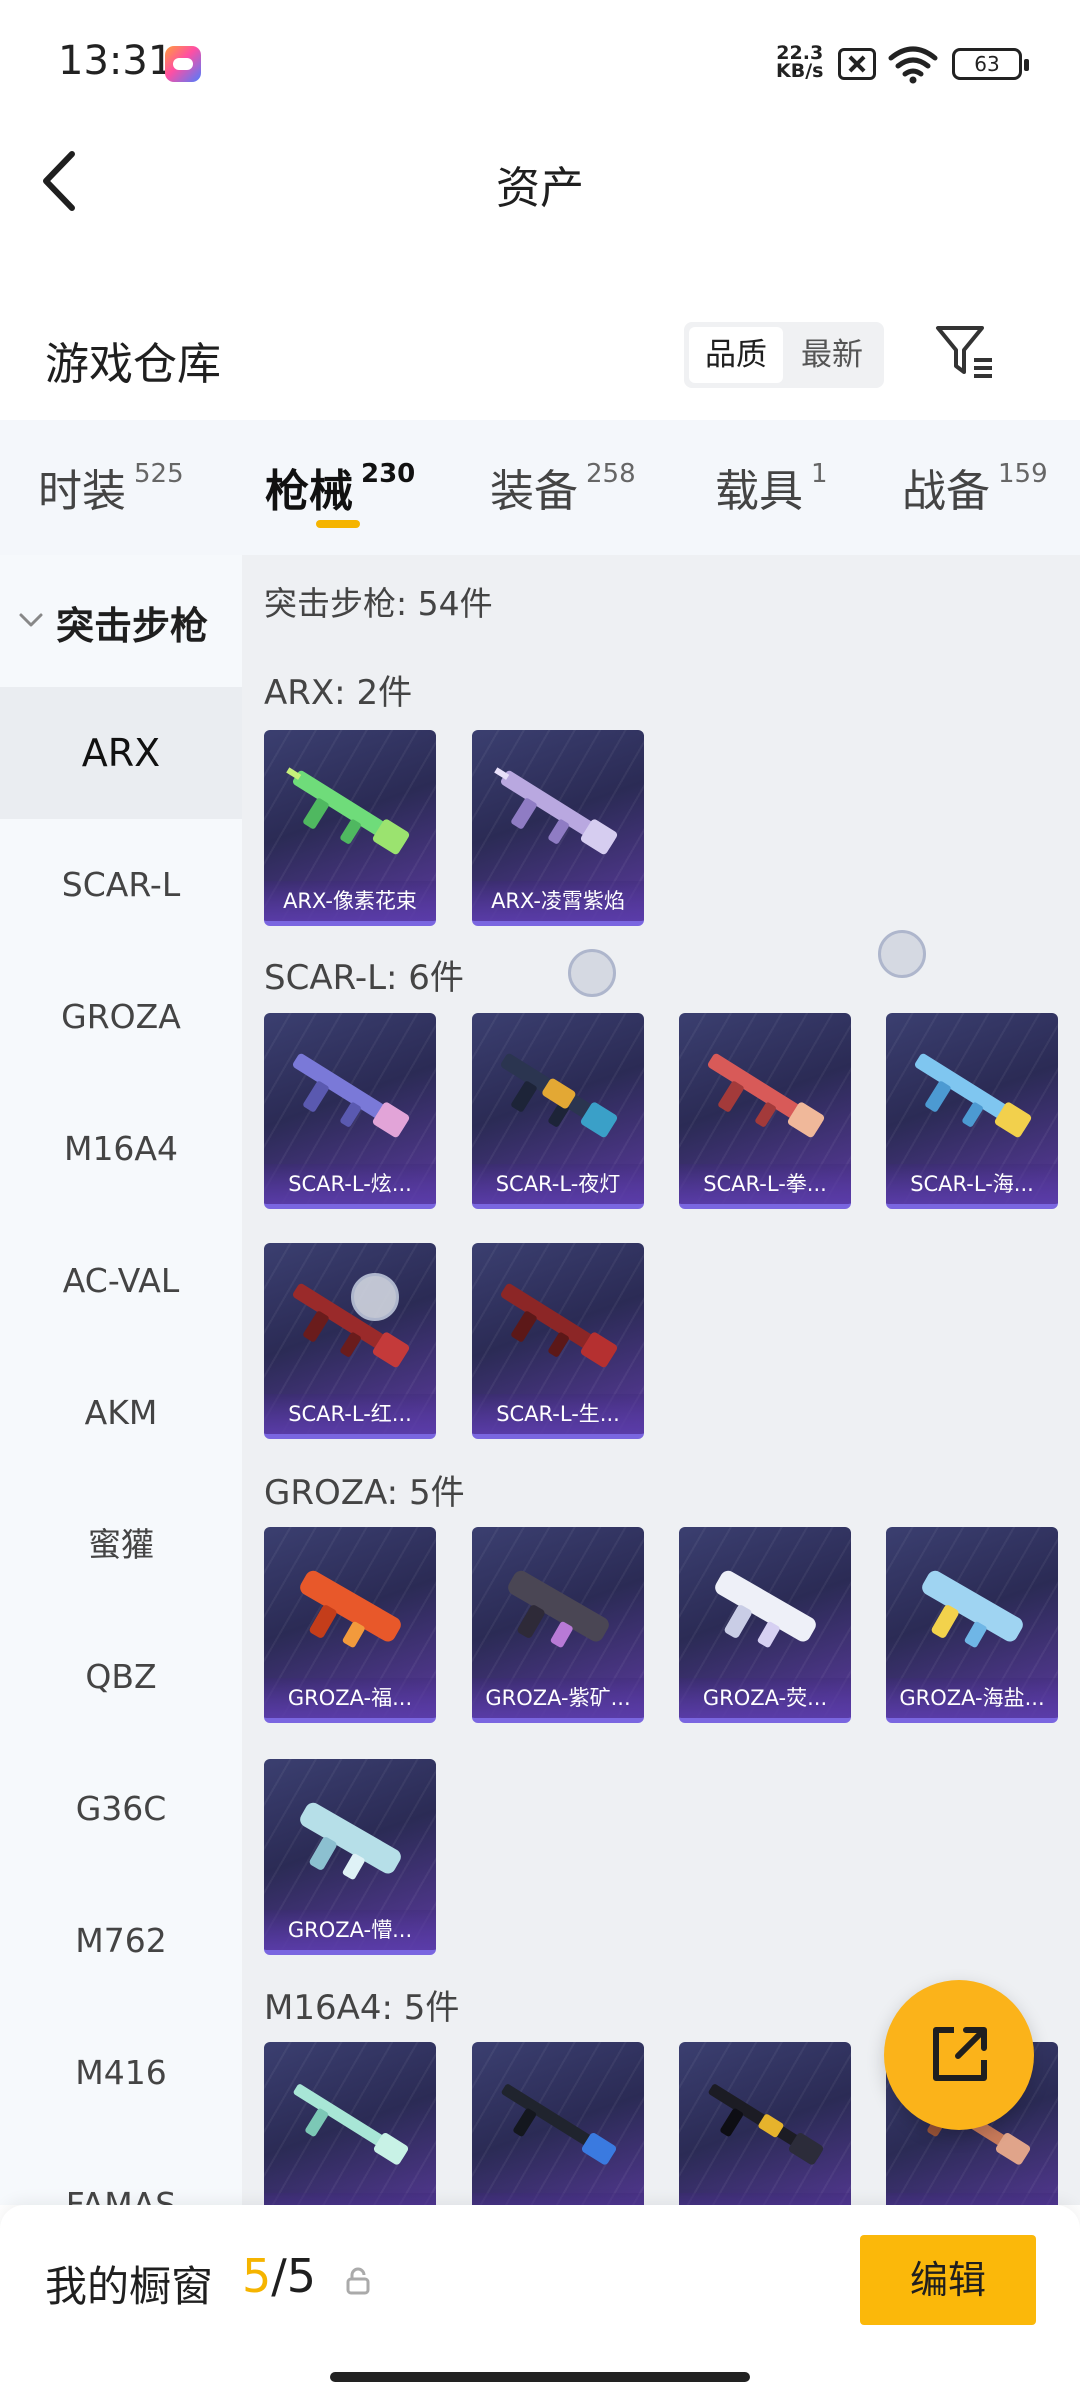  What do you see at coordinates (121, 753) in the screenshot?
I see `sidebar-item-arx: ARX` at bounding box center [121, 753].